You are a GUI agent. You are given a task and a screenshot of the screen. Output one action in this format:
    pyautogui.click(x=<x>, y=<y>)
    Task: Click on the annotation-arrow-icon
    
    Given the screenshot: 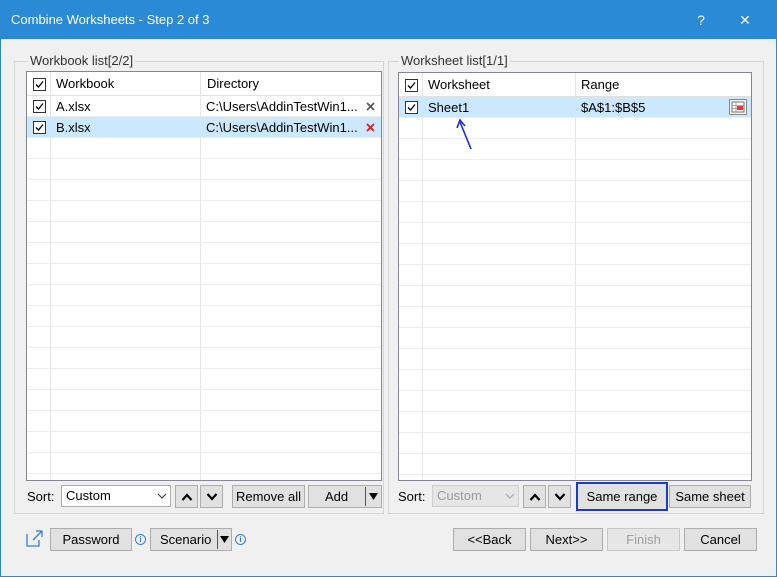 What is the action you would take?
    pyautogui.click(x=464, y=134)
    